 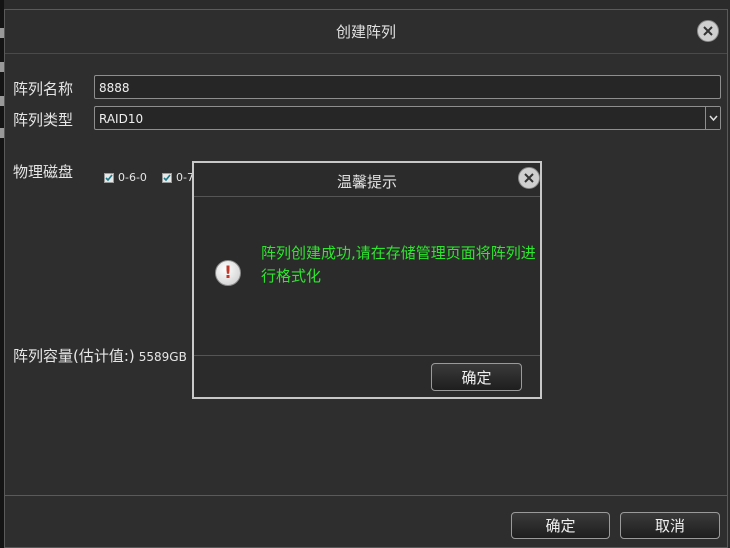 What do you see at coordinates (121, 119) in the screenshot?
I see `array-type-value: RAID10` at bounding box center [121, 119].